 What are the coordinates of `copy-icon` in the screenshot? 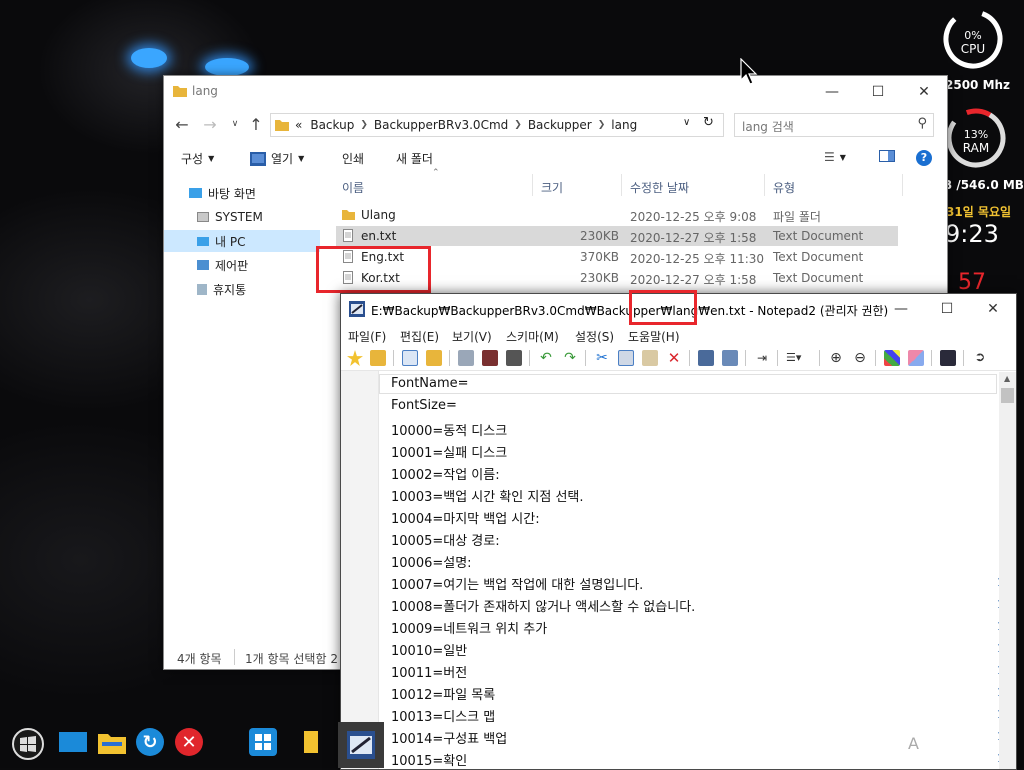 It's located at (626, 358).